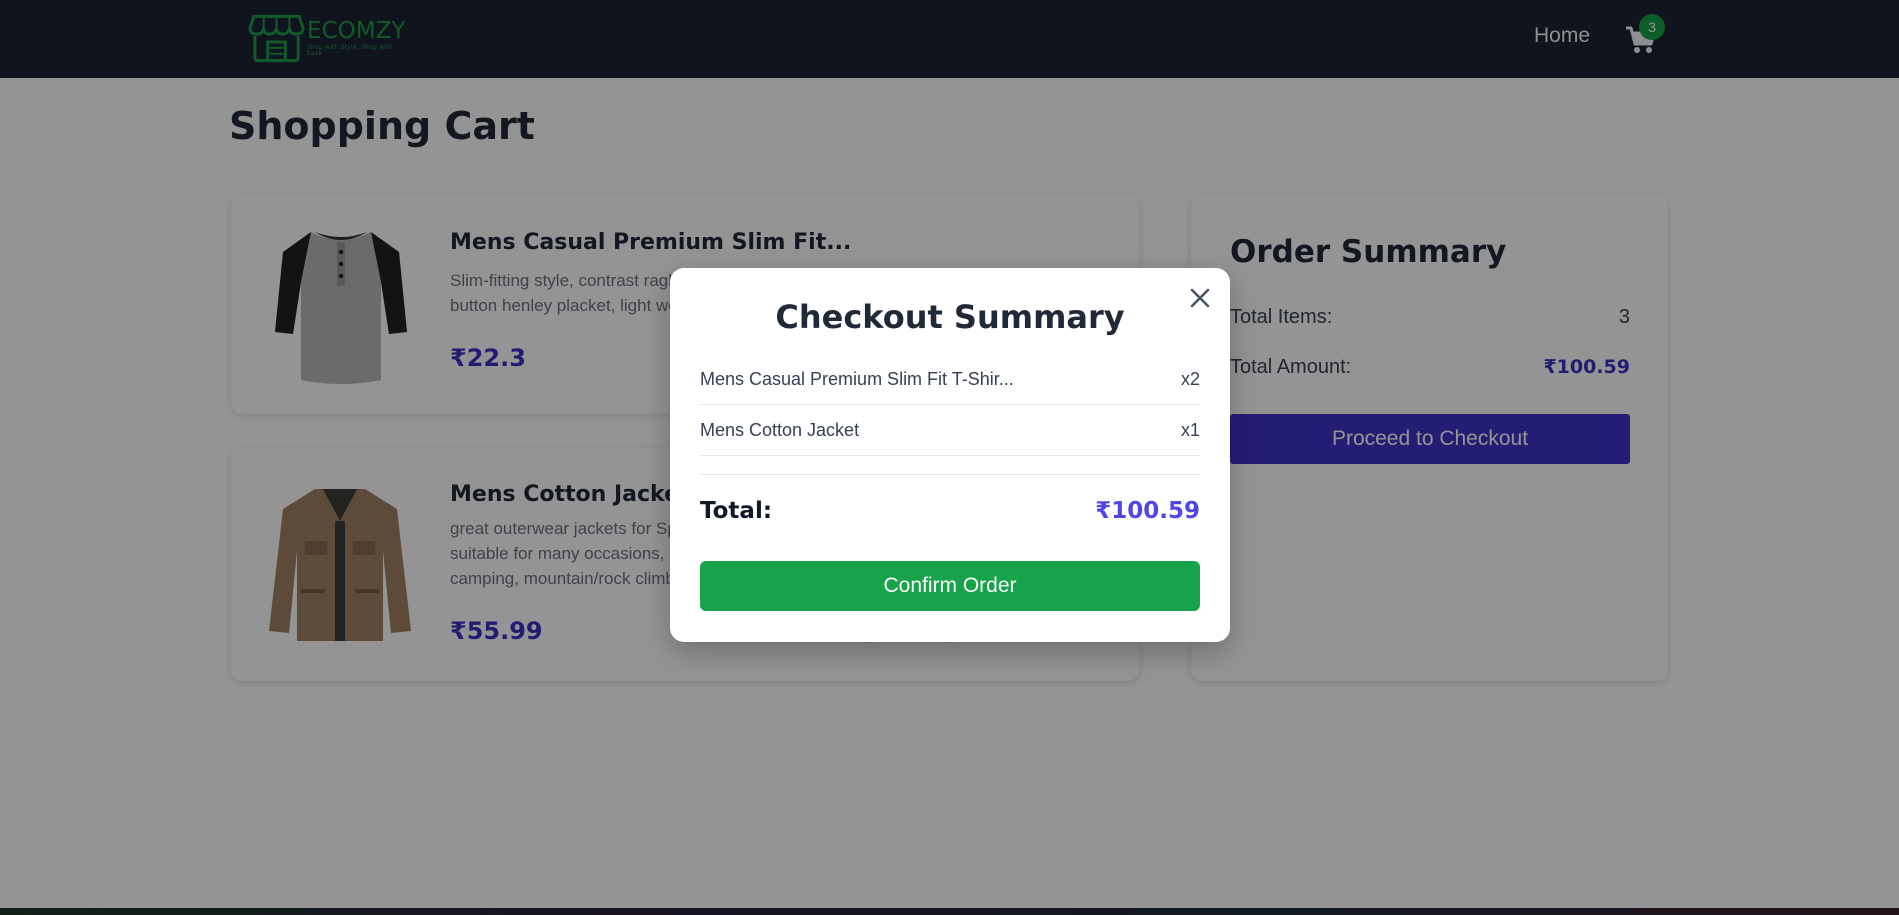 The image size is (1899, 915). I want to click on confirm-order-button: Confirm Order, so click(950, 586).